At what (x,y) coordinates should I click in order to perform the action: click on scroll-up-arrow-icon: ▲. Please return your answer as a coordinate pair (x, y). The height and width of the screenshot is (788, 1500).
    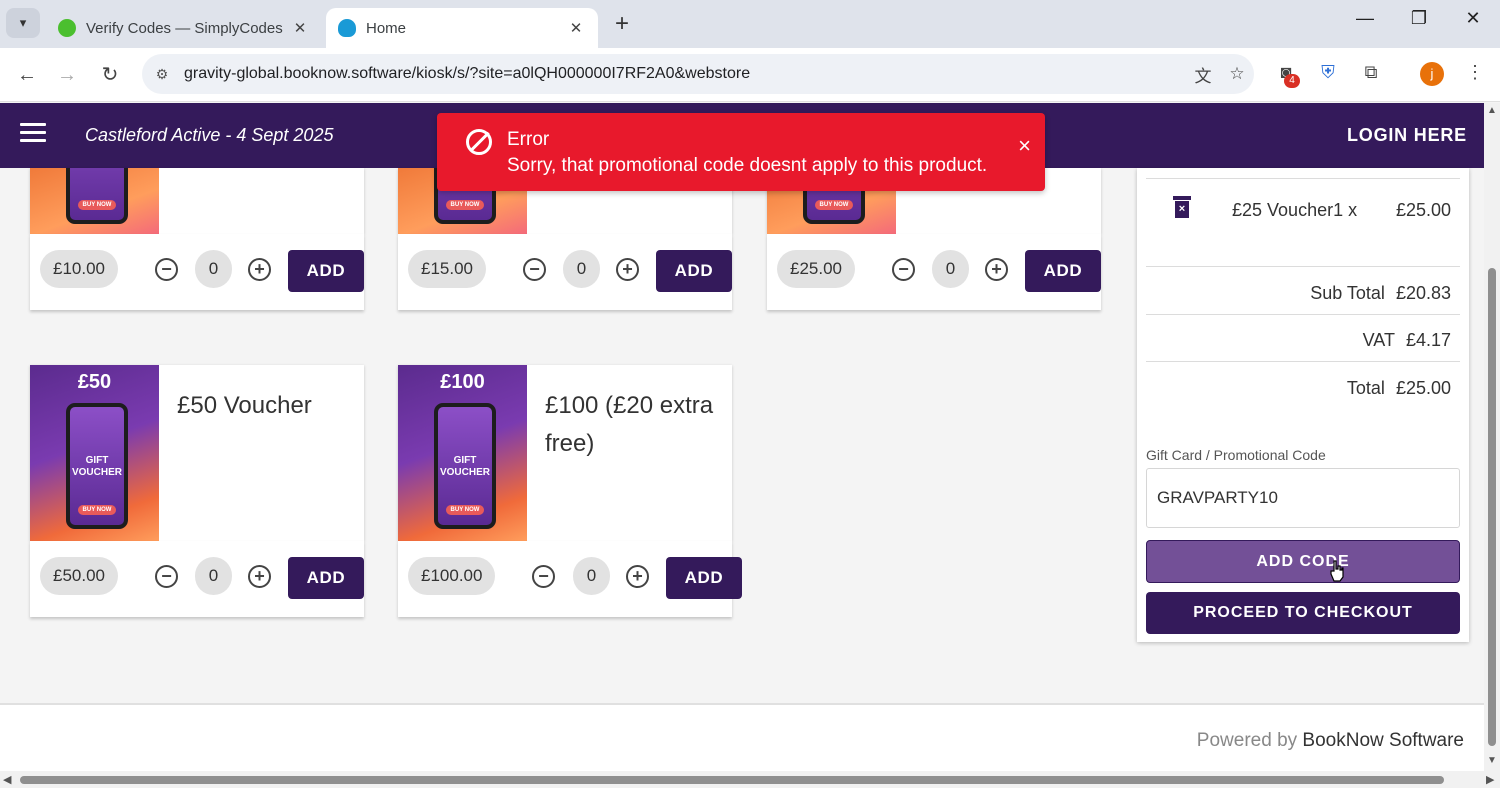
    Looking at the image, I should click on (1492, 110).